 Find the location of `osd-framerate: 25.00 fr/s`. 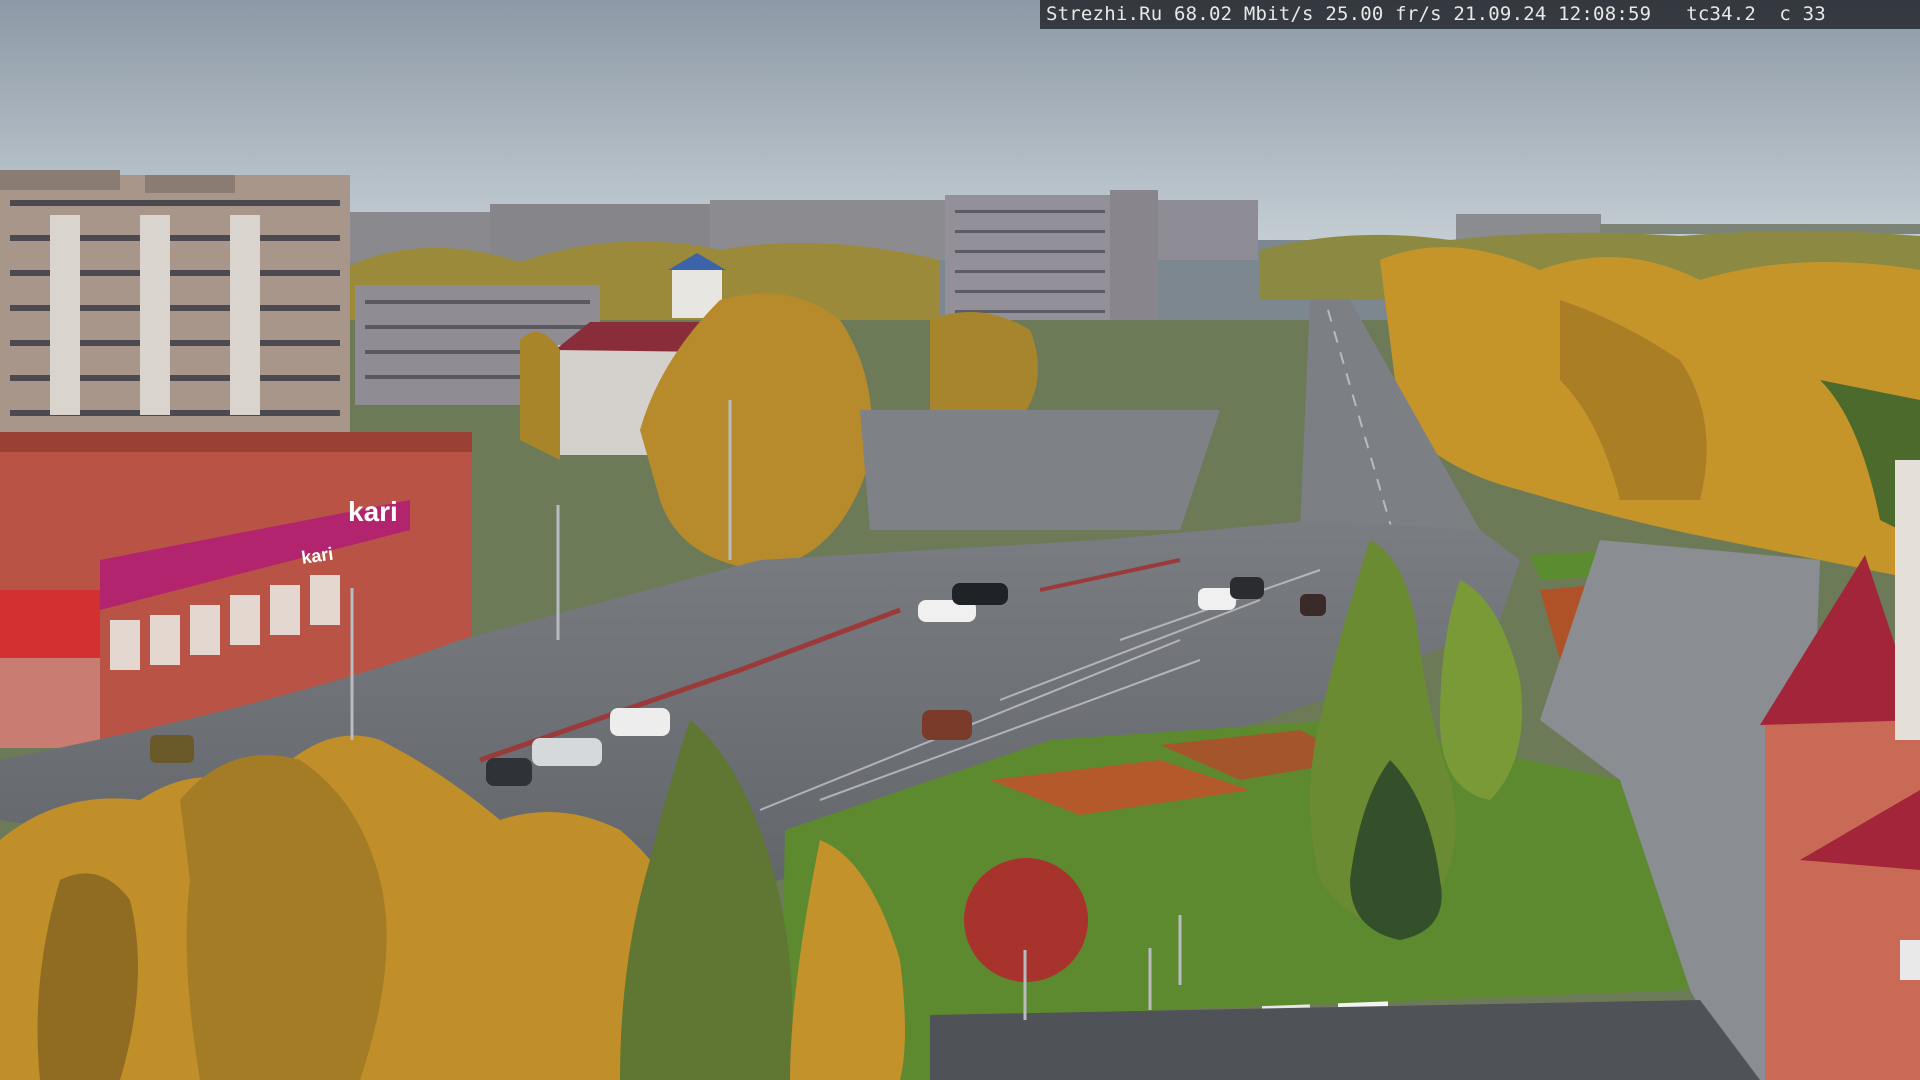

osd-framerate: 25.00 fr/s is located at coordinates (1383, 14).